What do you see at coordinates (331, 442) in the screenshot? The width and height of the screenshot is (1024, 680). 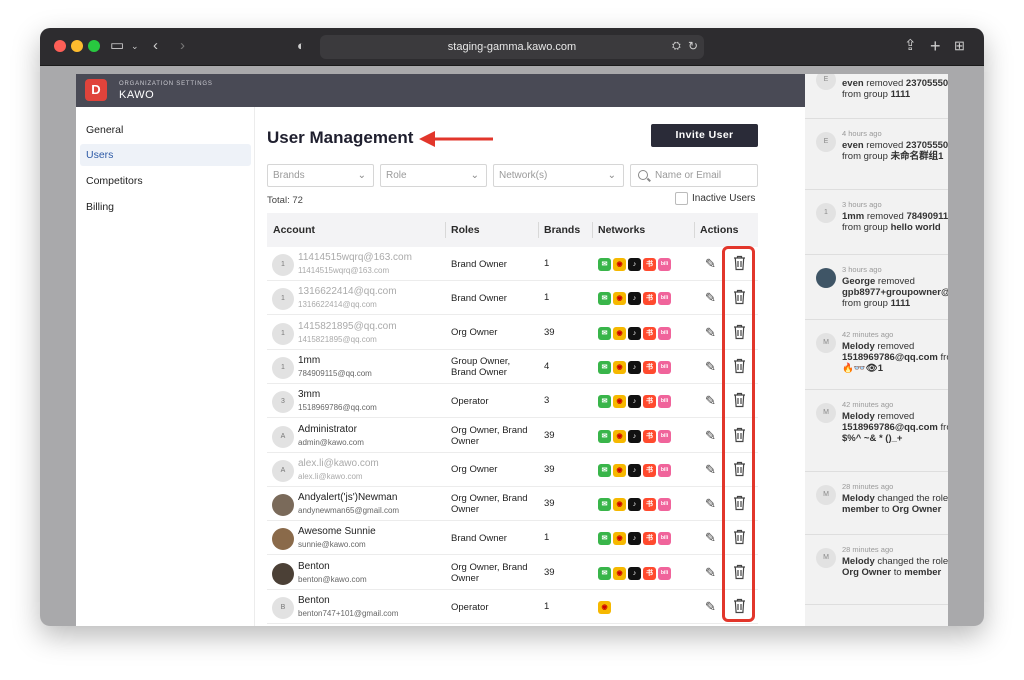 I see `user-email: admin@kawo.com` at bounding box center [331, 442].